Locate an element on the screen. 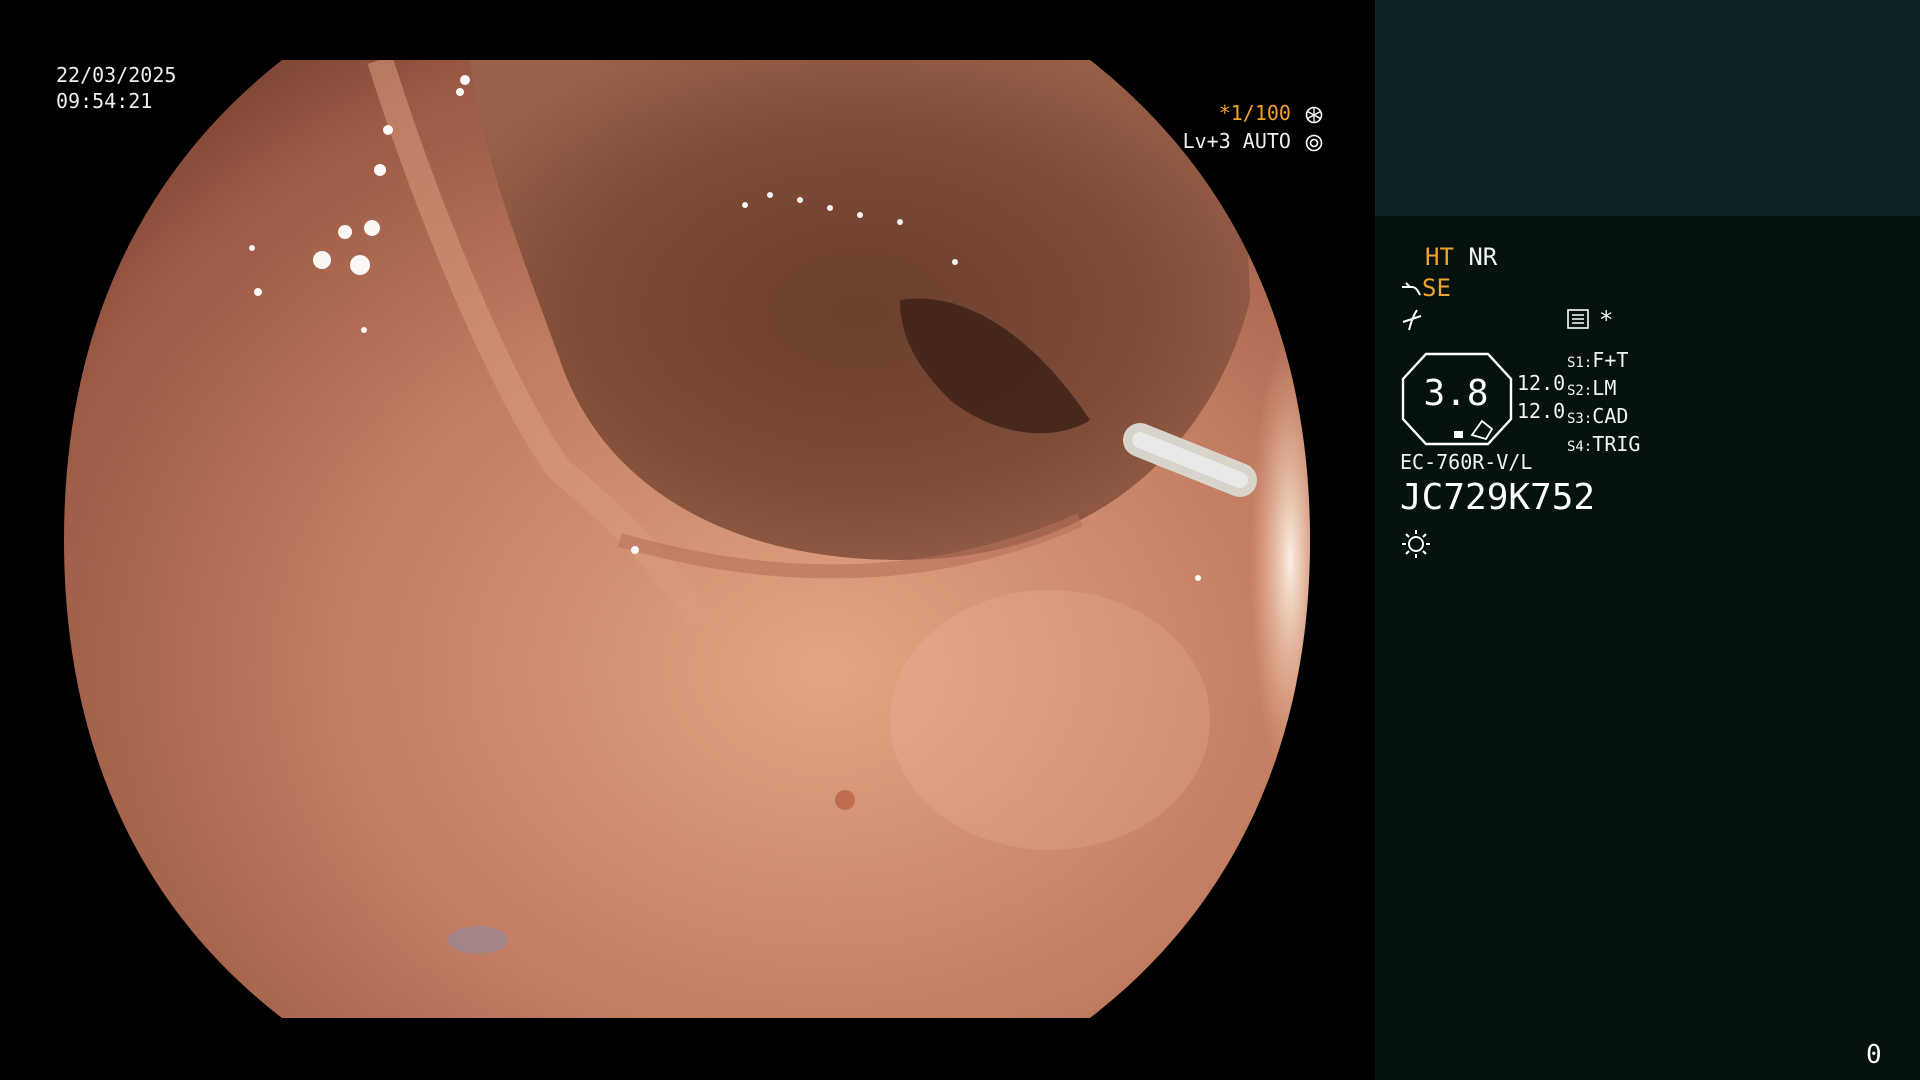 Image resolution: width=1920 pixels, height=1080 pixels. switch-s4: S4:TRIG is located at coordinates (1604, 444).